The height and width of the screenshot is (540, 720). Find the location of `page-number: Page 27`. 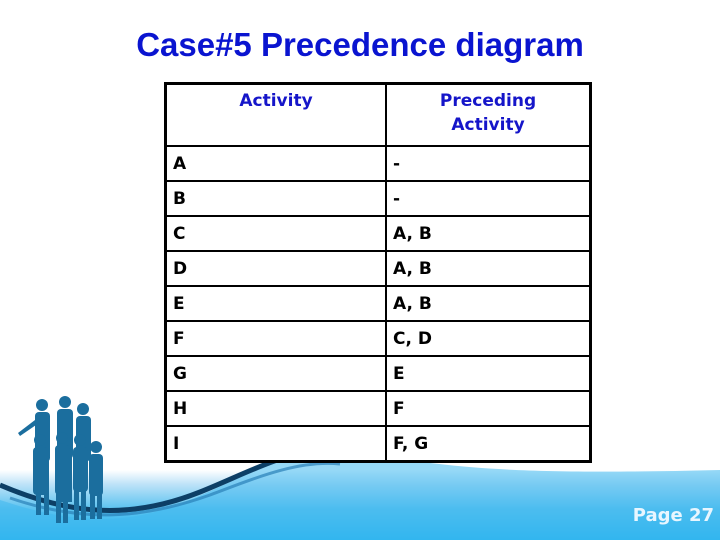

page-number: Page 27 is located at coordinates (673, 515).